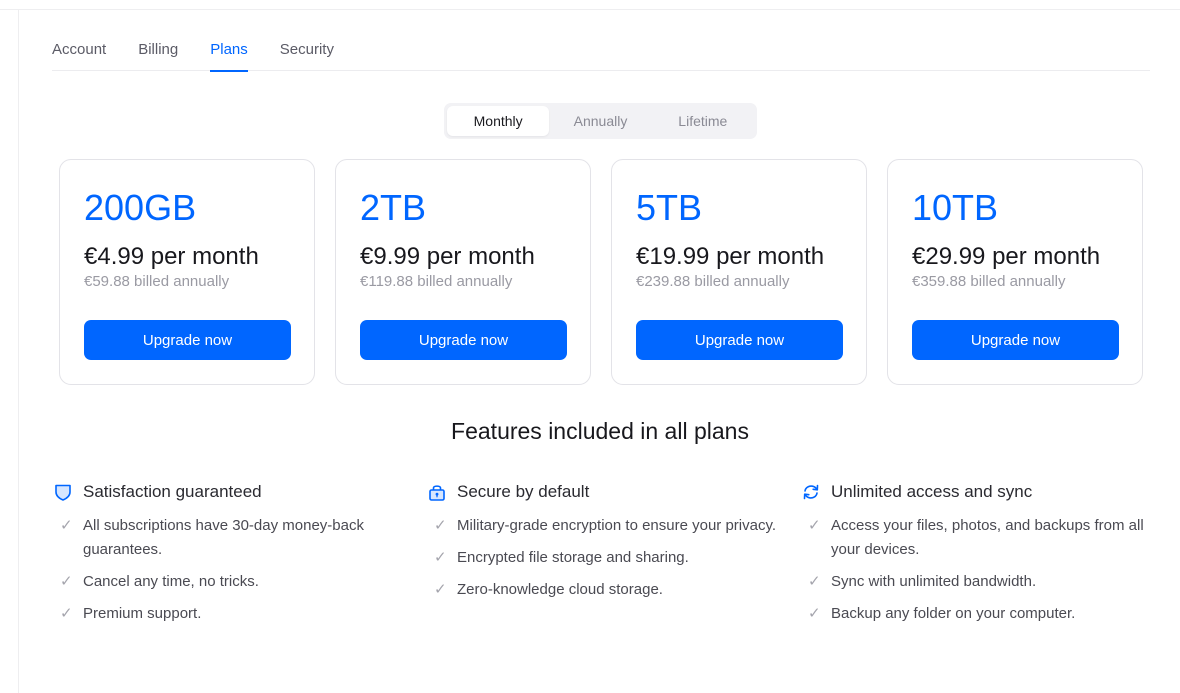 This screenshot has height=693, width=1180. I want to click on plan-billed: €119.88 billed annually, so click(436, 281).